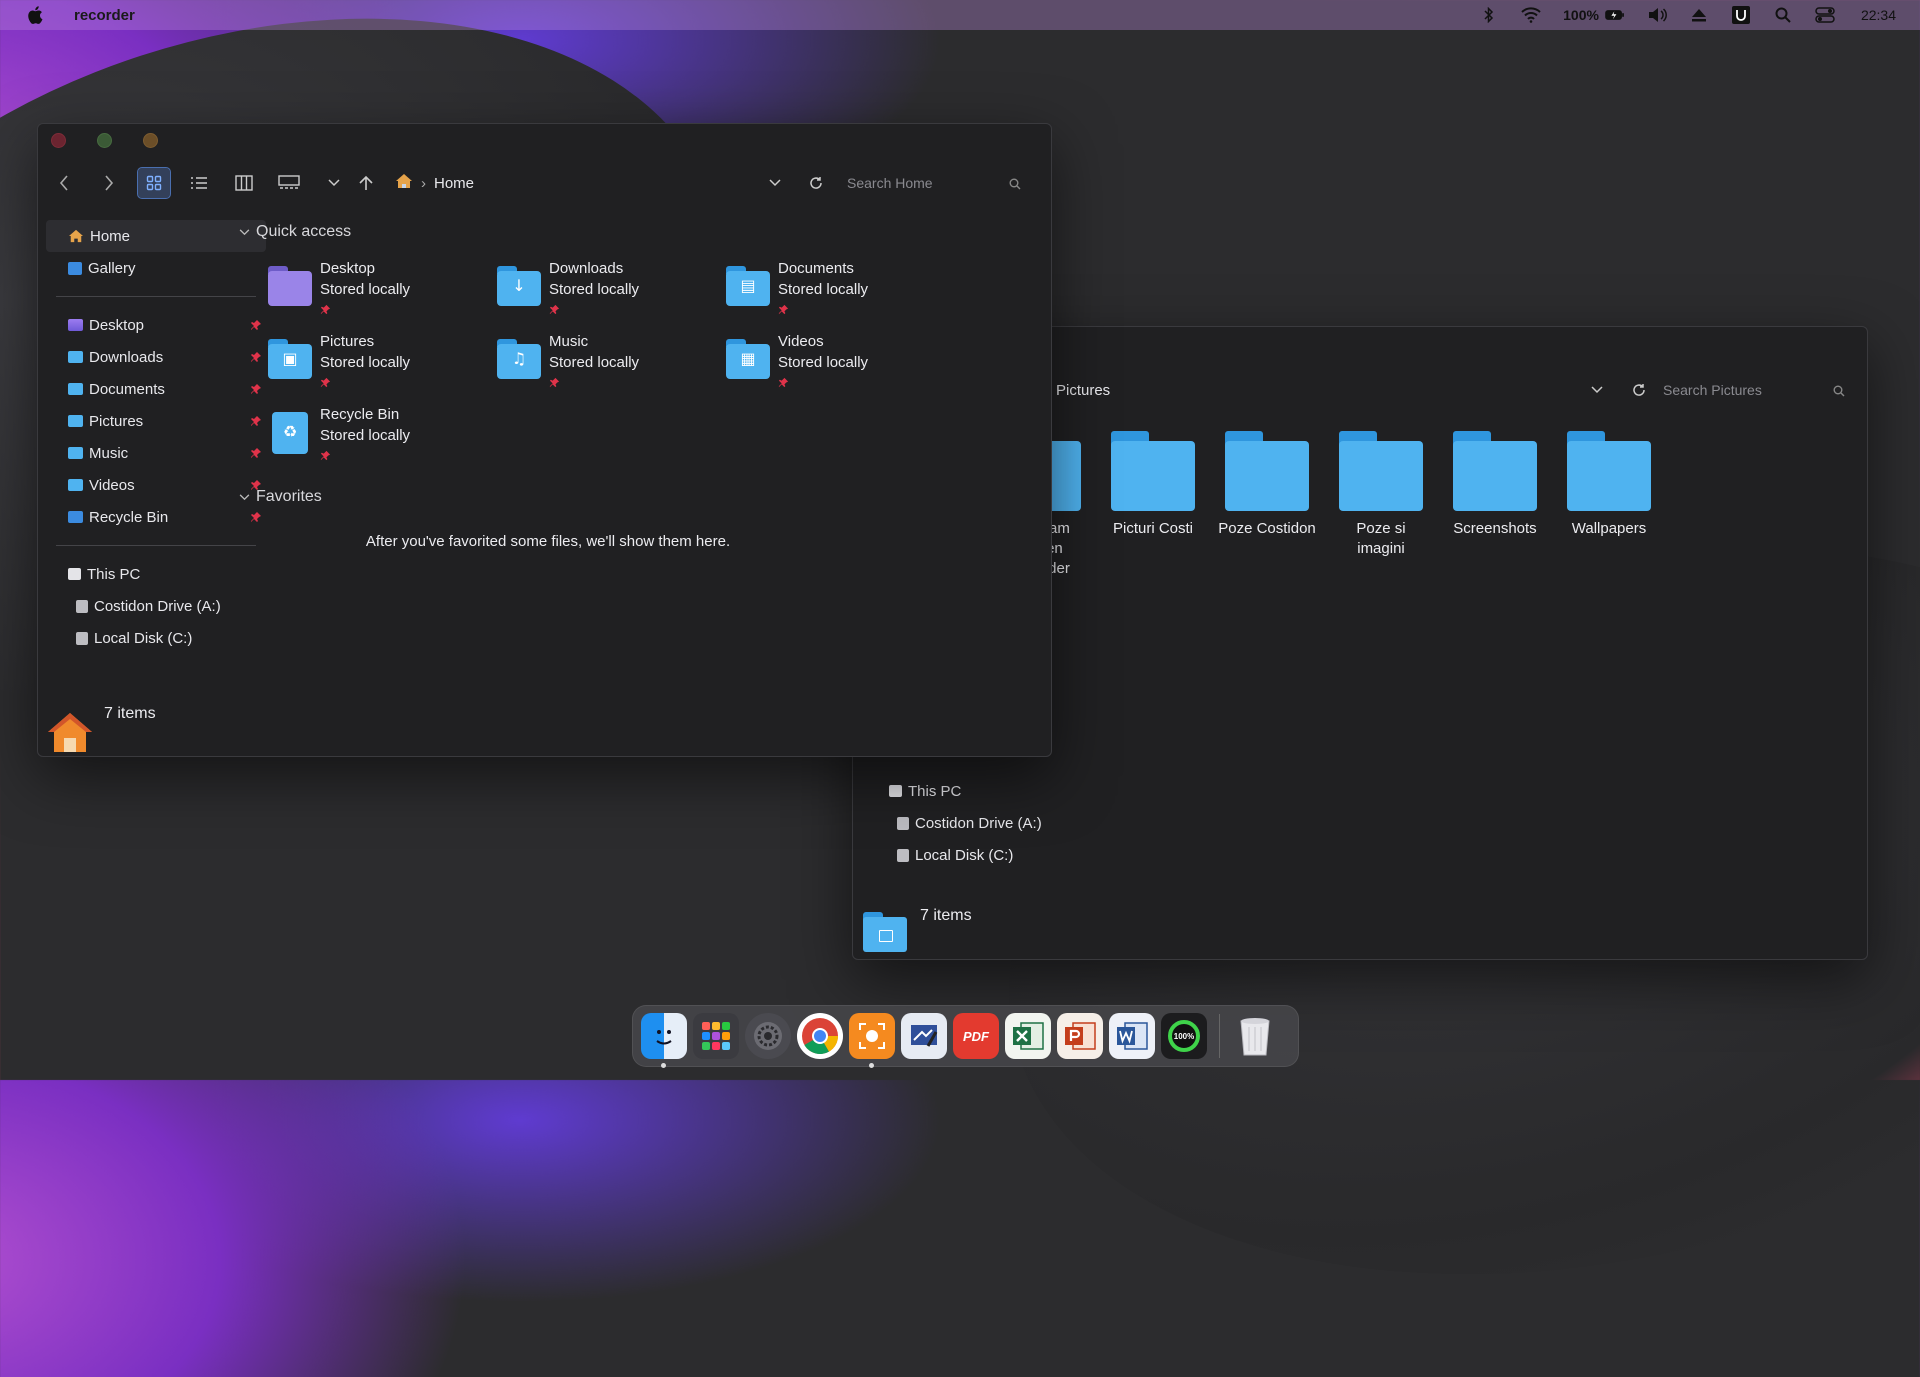 The image size is (1920, 1377). What do you see at coordinates (64, 183) in the screenshot?
I see `back-chevron-icon` at bounding box center [64, 183].